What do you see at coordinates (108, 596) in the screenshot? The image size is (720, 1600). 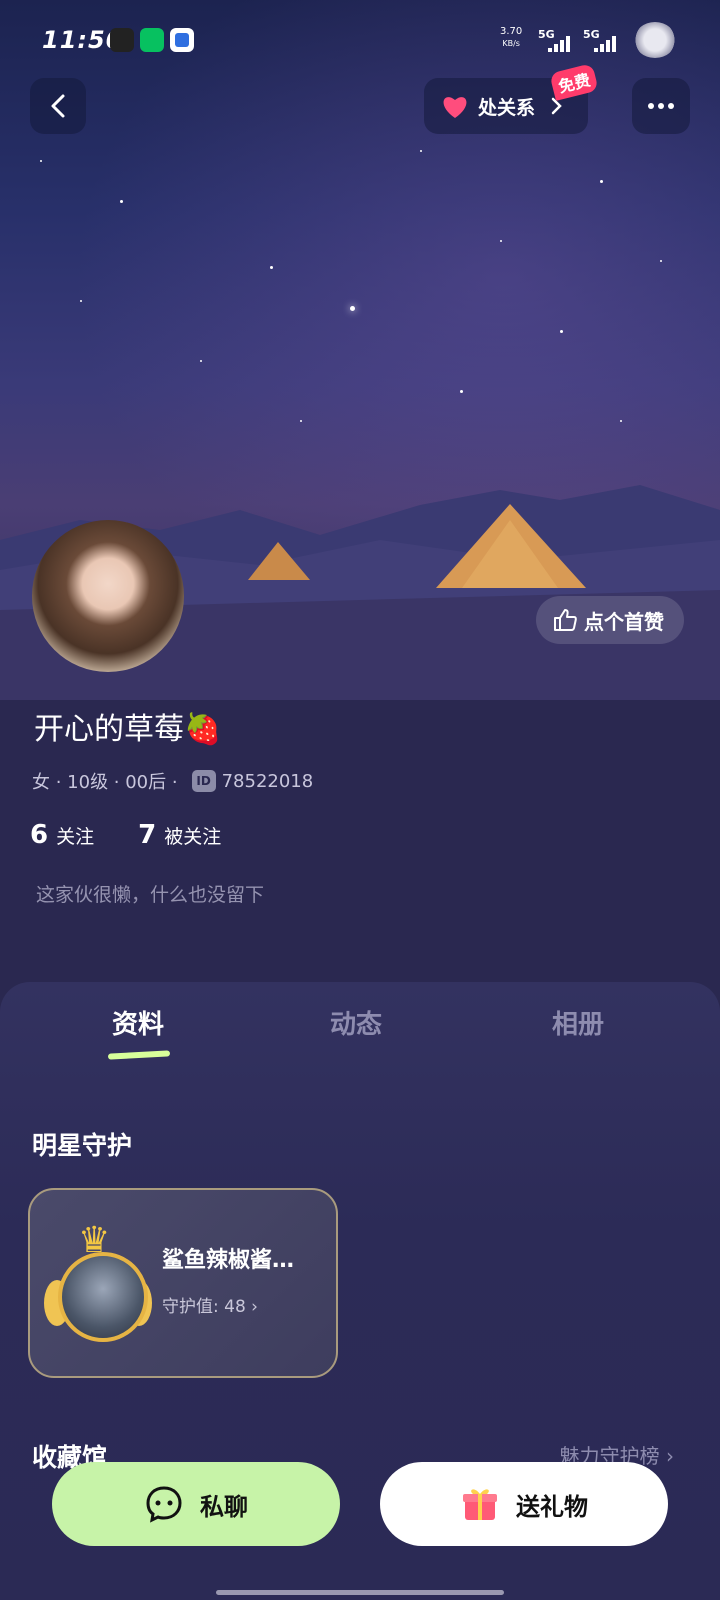 I see `profile-avatar` at bounding box center [108, 596].